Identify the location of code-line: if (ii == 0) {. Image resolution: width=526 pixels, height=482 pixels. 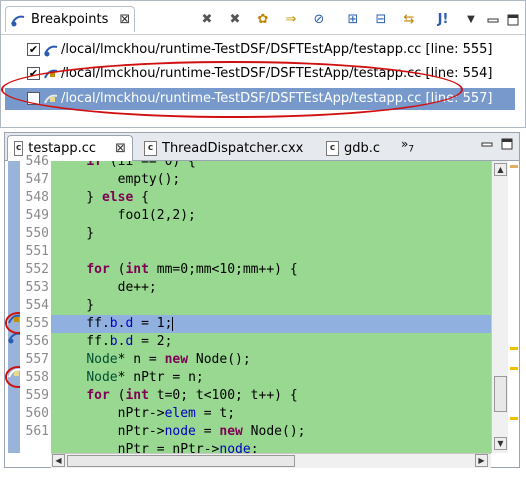
(141, 165).